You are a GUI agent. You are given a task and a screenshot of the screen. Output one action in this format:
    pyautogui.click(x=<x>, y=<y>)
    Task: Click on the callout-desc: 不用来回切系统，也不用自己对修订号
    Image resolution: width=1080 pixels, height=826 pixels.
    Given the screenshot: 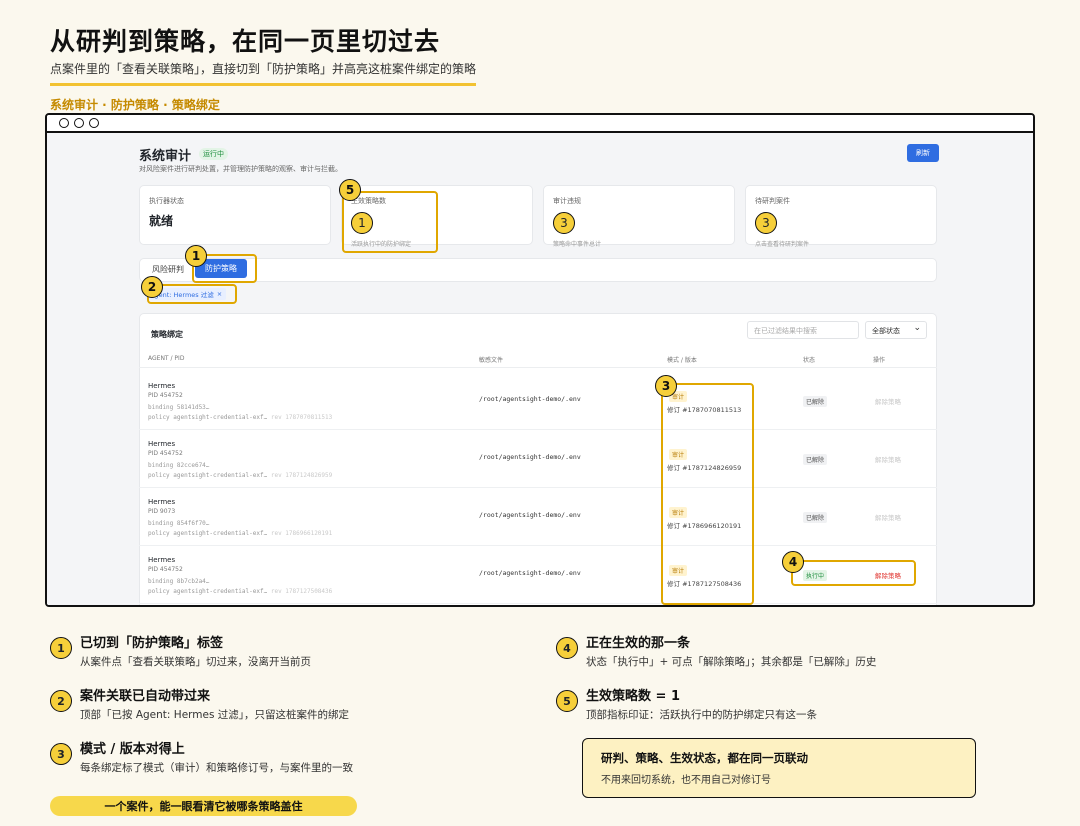 What is the action you would take?
    pyautogui.click(x=686, y=780)
    